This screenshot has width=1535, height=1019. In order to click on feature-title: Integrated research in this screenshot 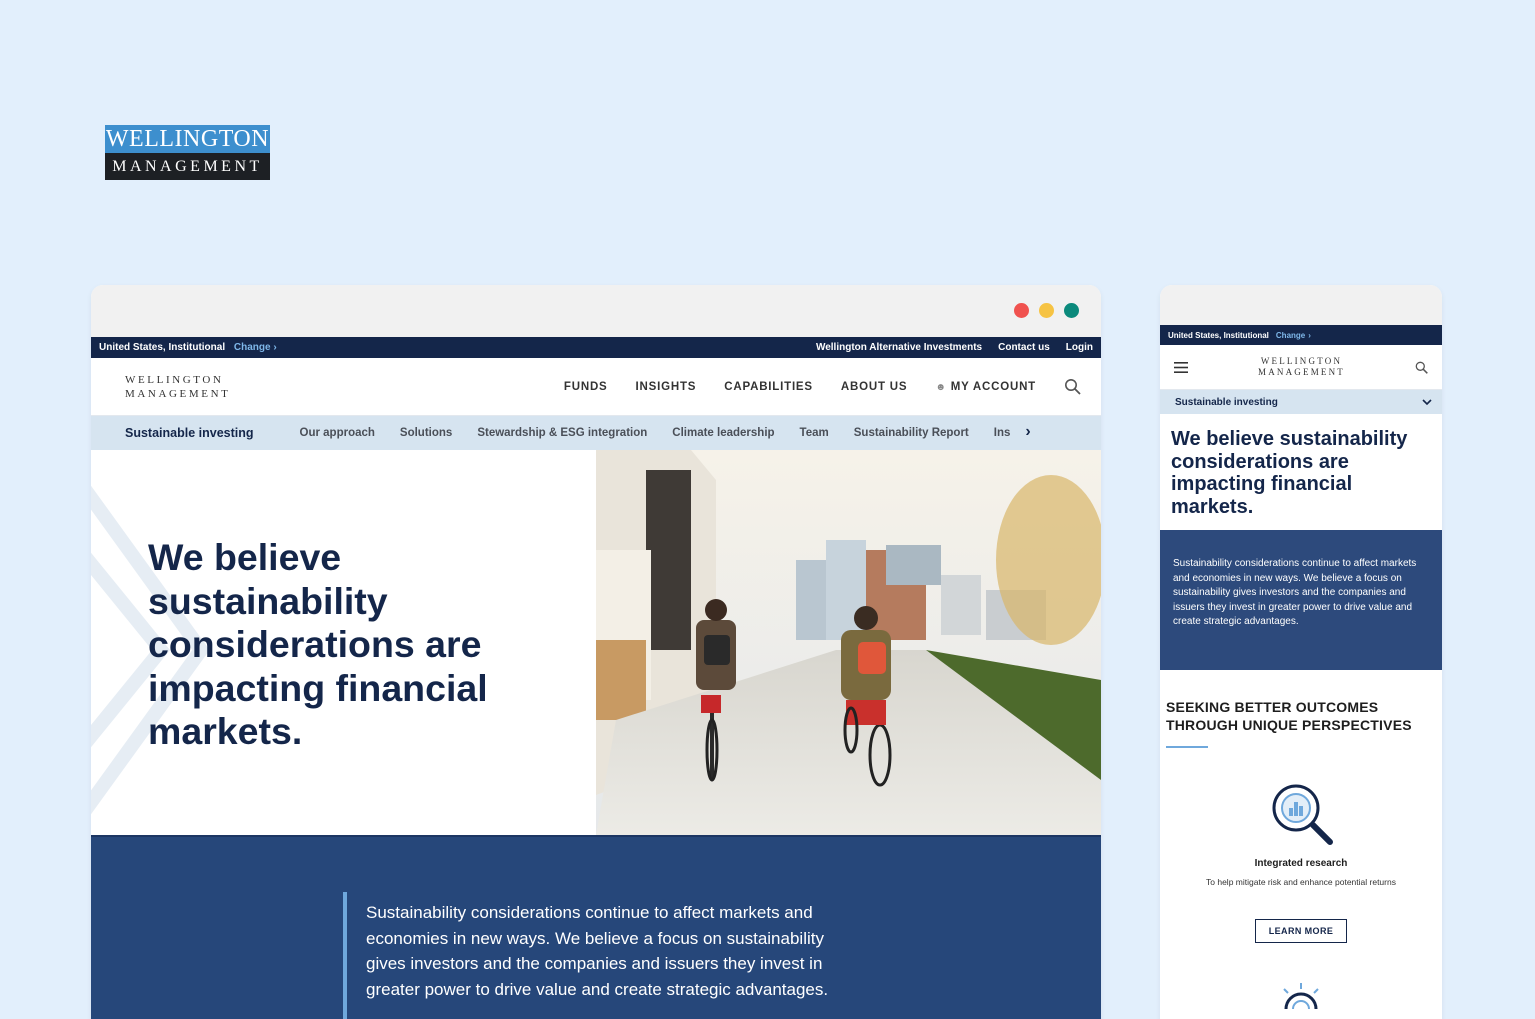, I will do `click(1301, 863)`.